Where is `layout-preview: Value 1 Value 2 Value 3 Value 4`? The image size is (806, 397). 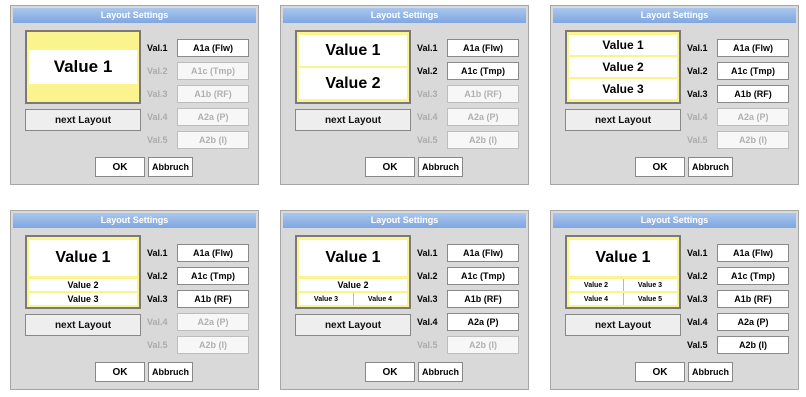 layout-preview: Value 1 Value 2 Value 3 Value 4 is located at coordinates (353, 272).